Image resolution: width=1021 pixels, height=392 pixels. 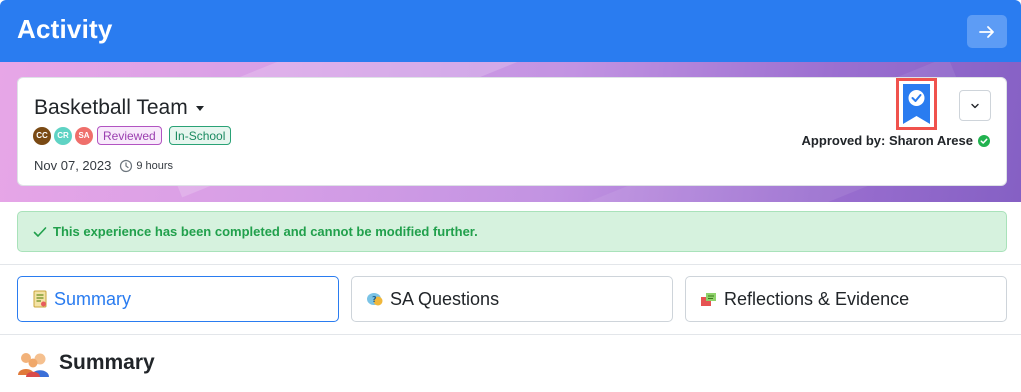 I want to click on page-title: Activity, so click(x=65, y=29).